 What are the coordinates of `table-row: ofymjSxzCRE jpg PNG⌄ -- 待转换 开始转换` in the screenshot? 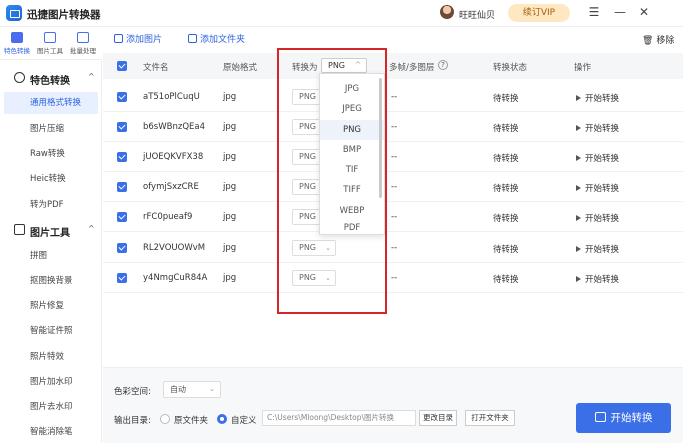 It's located at (393, 187).